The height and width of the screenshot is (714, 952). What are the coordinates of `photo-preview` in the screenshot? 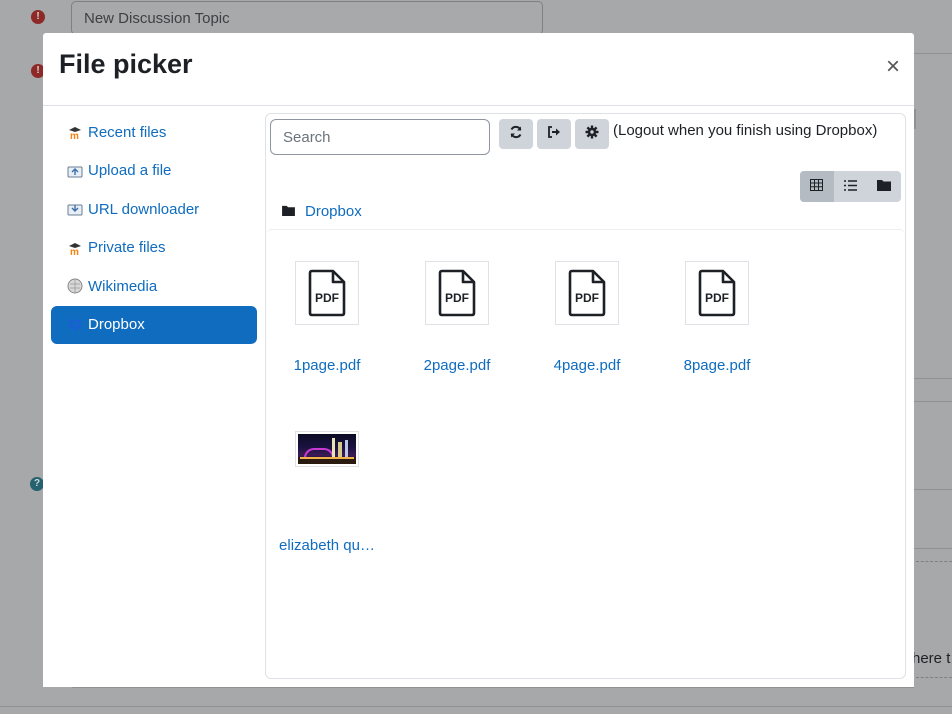 It's located at (327, 449).